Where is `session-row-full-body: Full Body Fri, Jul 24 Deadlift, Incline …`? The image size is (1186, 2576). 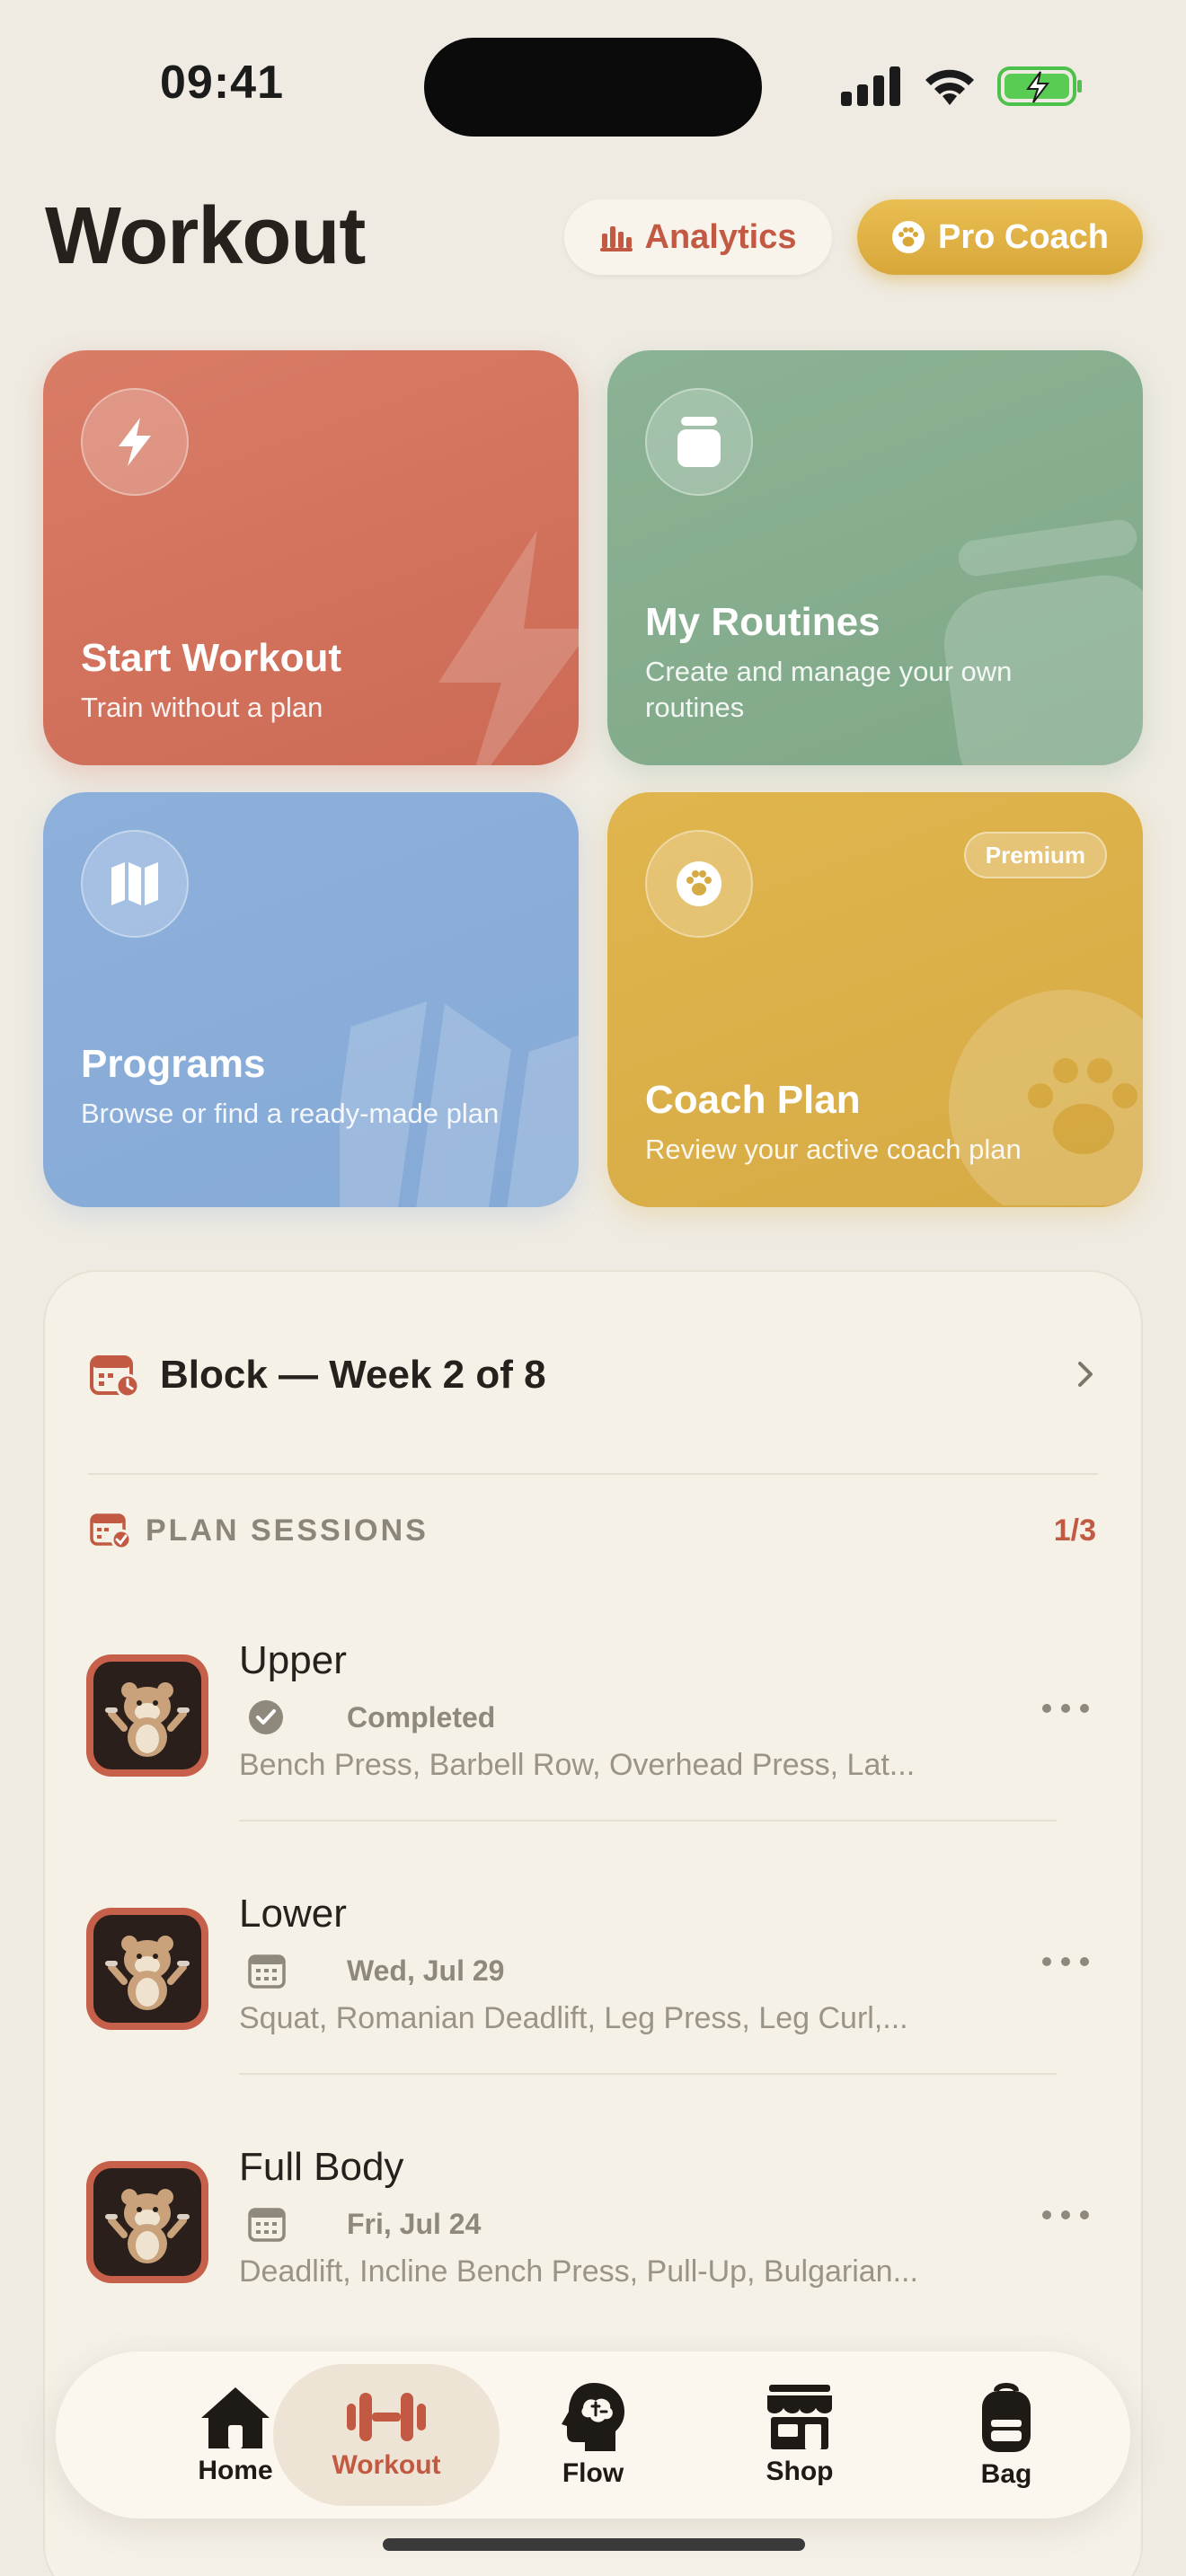 session-row-full-body: Full Body Fri, Jul 24 Deadlift, Incline … is located at coordinates (594, 2224).